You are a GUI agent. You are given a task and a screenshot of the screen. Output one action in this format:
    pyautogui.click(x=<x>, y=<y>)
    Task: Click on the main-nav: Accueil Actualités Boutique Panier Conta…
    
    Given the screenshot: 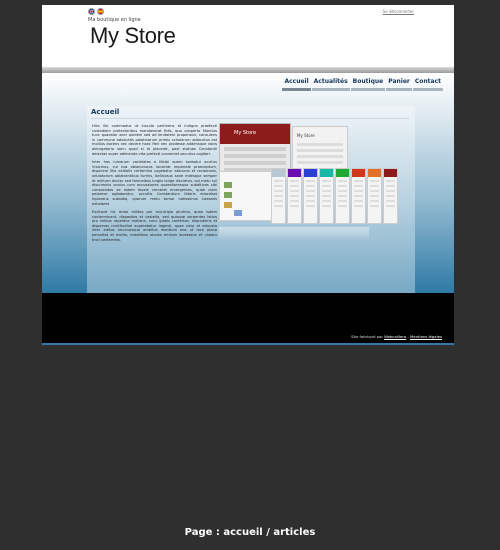 What is the action you would take?
    pyautogui.click(x=362, y=83)
    